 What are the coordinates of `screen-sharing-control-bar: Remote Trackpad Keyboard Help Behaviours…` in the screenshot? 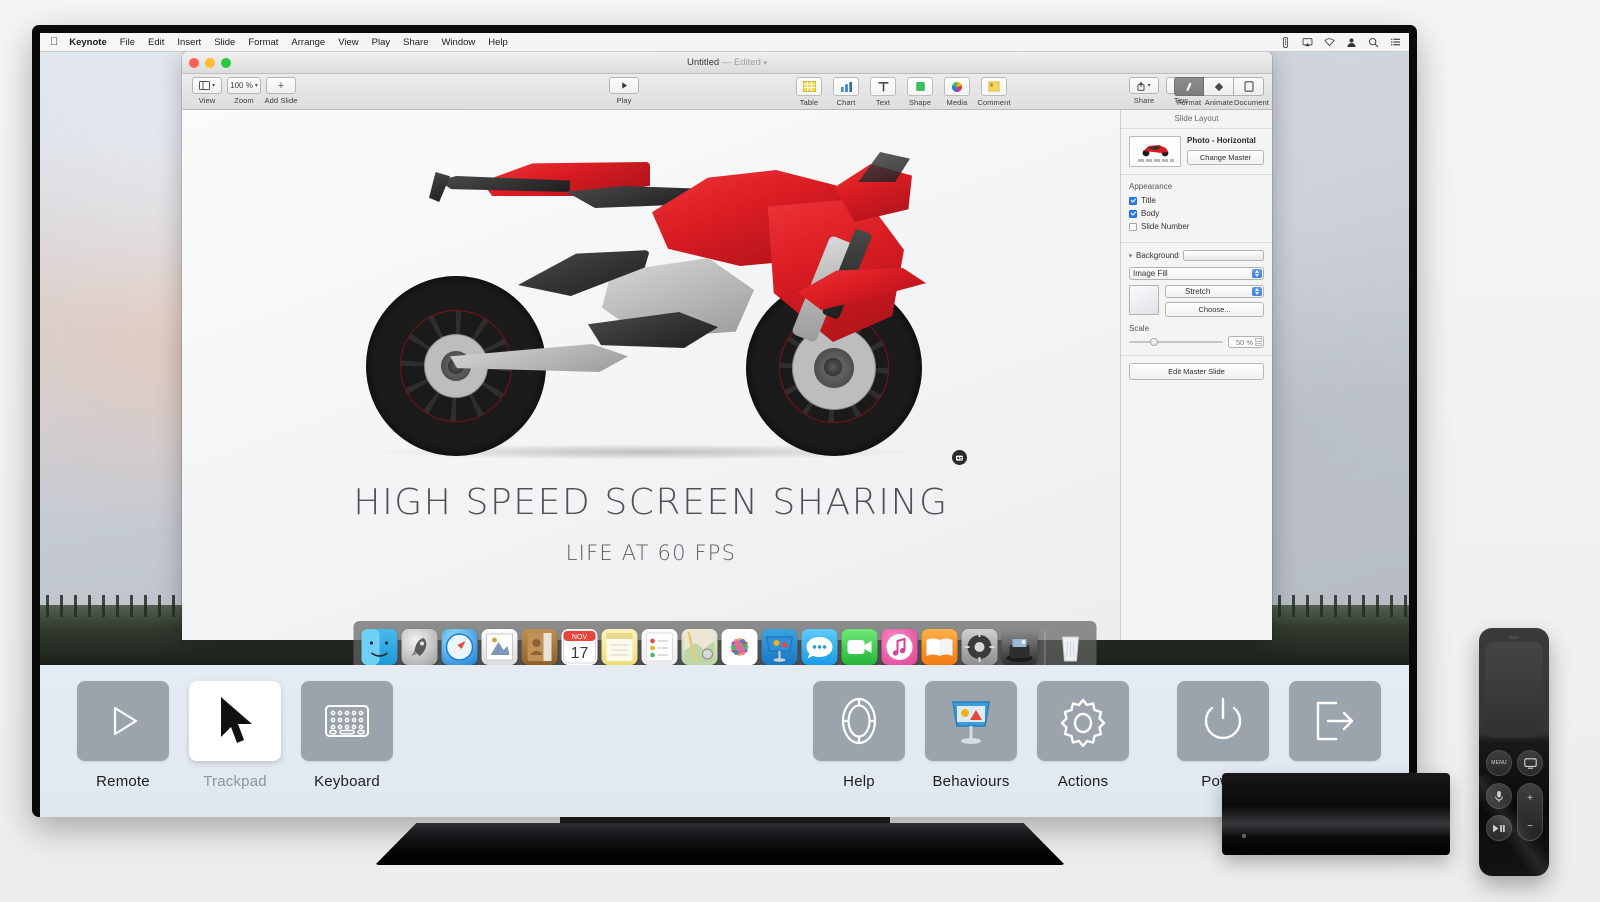 It's located at (724, 741).